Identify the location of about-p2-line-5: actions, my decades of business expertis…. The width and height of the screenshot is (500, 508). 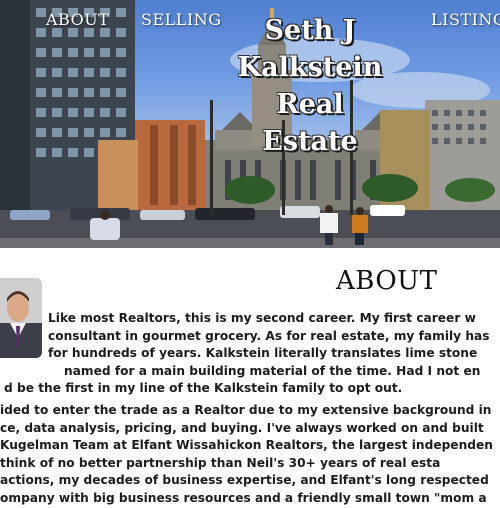
(244, 480).